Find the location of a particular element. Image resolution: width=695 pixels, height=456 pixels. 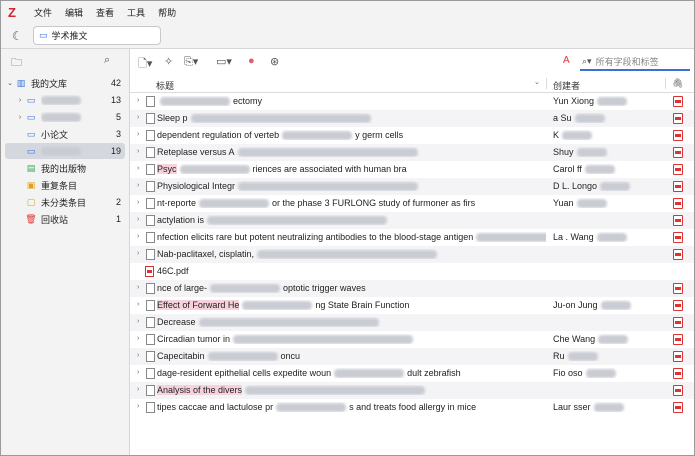

table-row: › Decrease is located at coordinates (412, 322).